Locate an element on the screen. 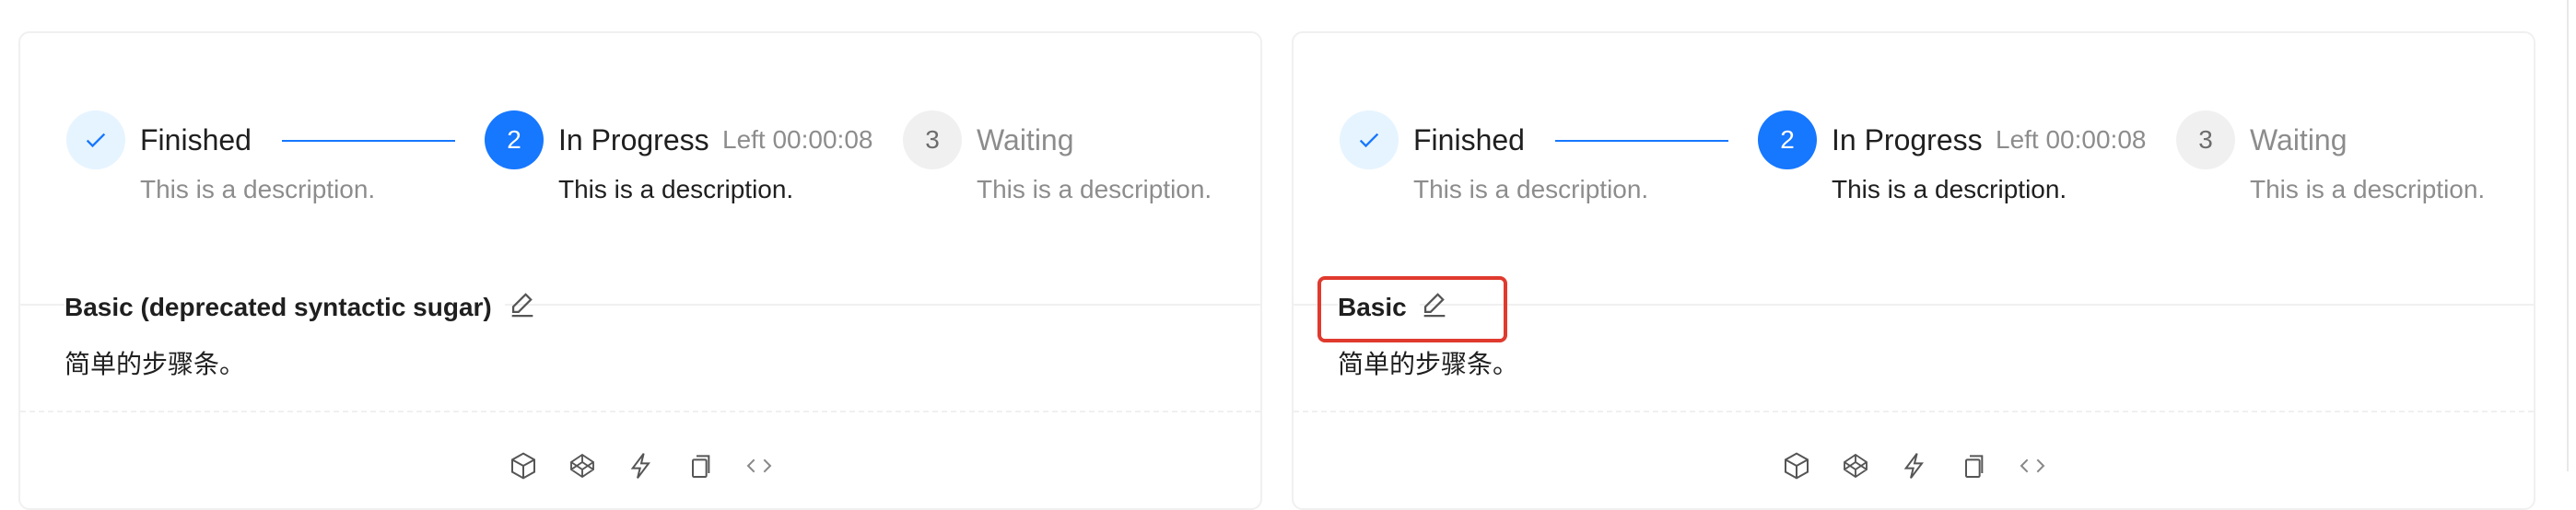 This screenshot has height=510, width=2576. edit-icon is located at coordinates (522, 303).